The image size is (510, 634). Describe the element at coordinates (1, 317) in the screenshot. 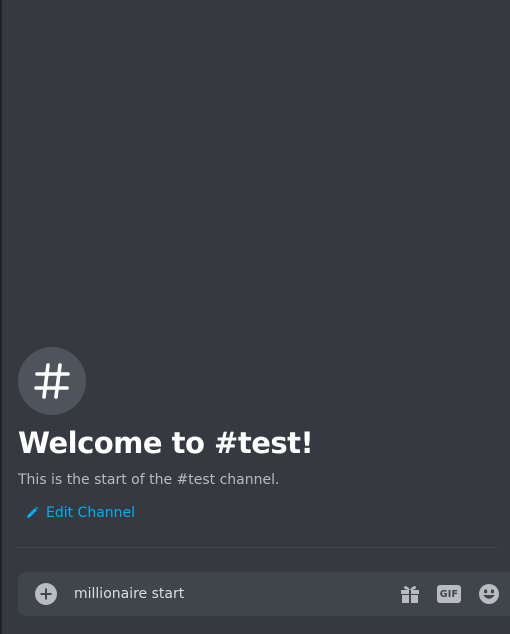

I see `pane-divider` at that location.